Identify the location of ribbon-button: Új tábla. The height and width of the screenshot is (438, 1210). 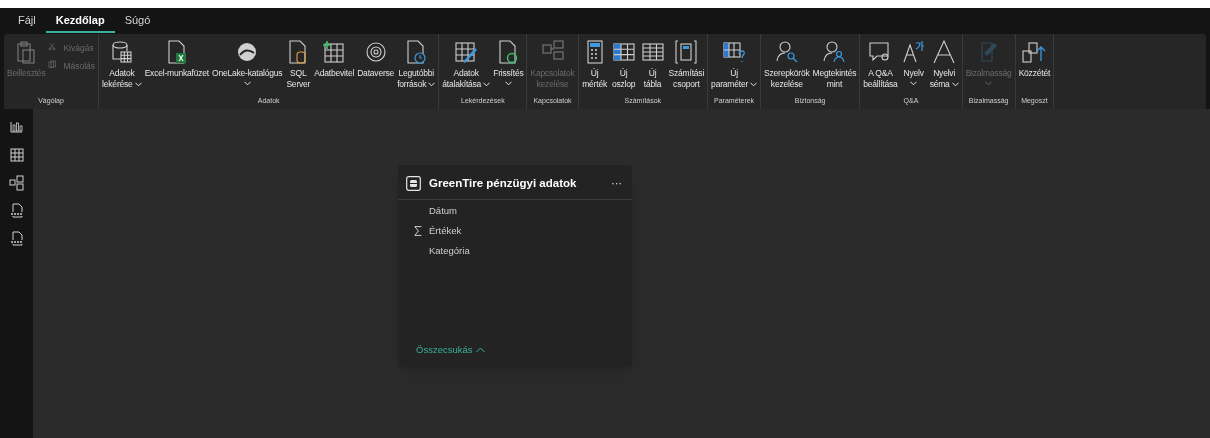
(652, 64).